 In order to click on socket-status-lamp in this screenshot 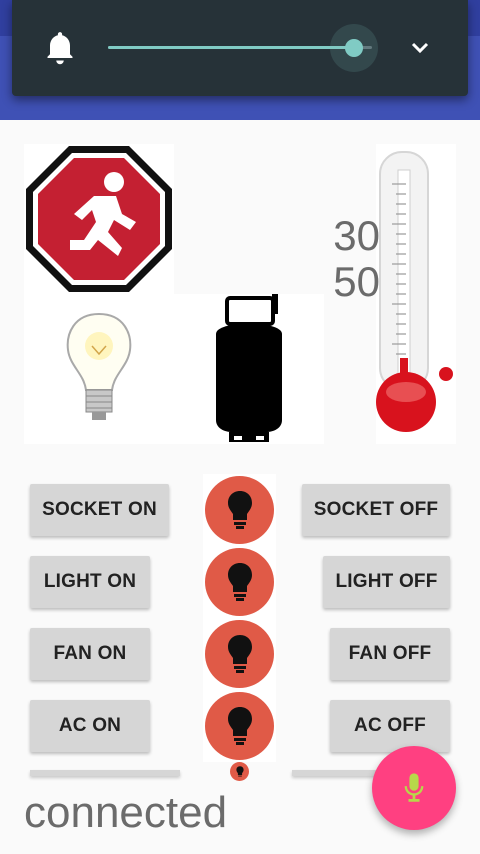, I will do `click(239, 510)`.